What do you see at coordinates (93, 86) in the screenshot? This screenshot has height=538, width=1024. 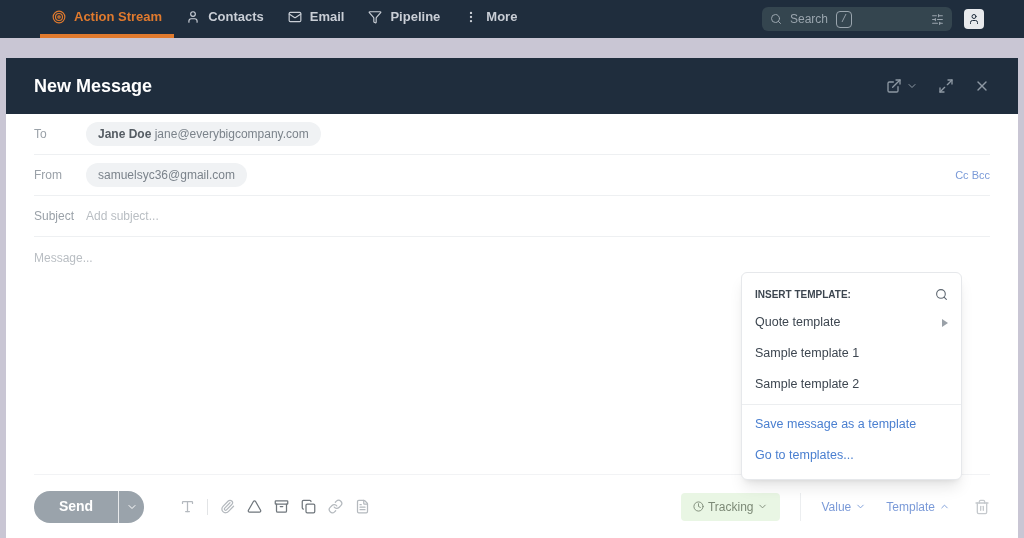 I see `window-title: New Message` at bounding box center [93, 86].